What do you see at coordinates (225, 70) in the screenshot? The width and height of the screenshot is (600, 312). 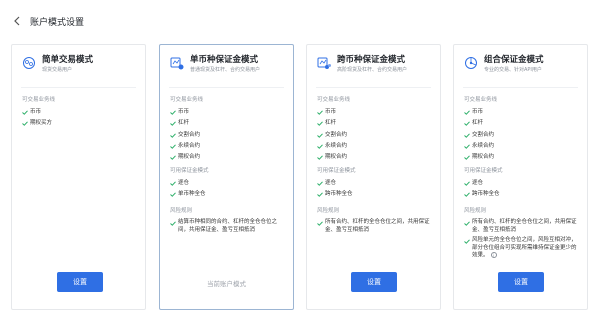 I see `card-description: 普通现货及杠杆、合约交易用户` at bounding box center [225, 70].